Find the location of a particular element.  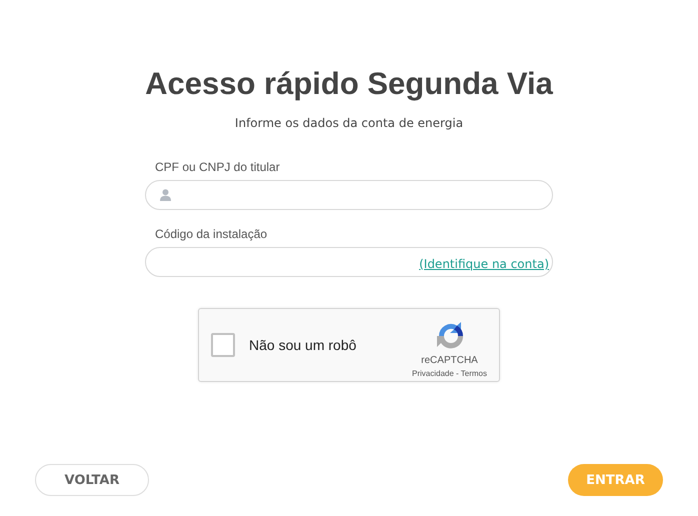

back-button: VOLTAR is located at coordinates (92, 480).